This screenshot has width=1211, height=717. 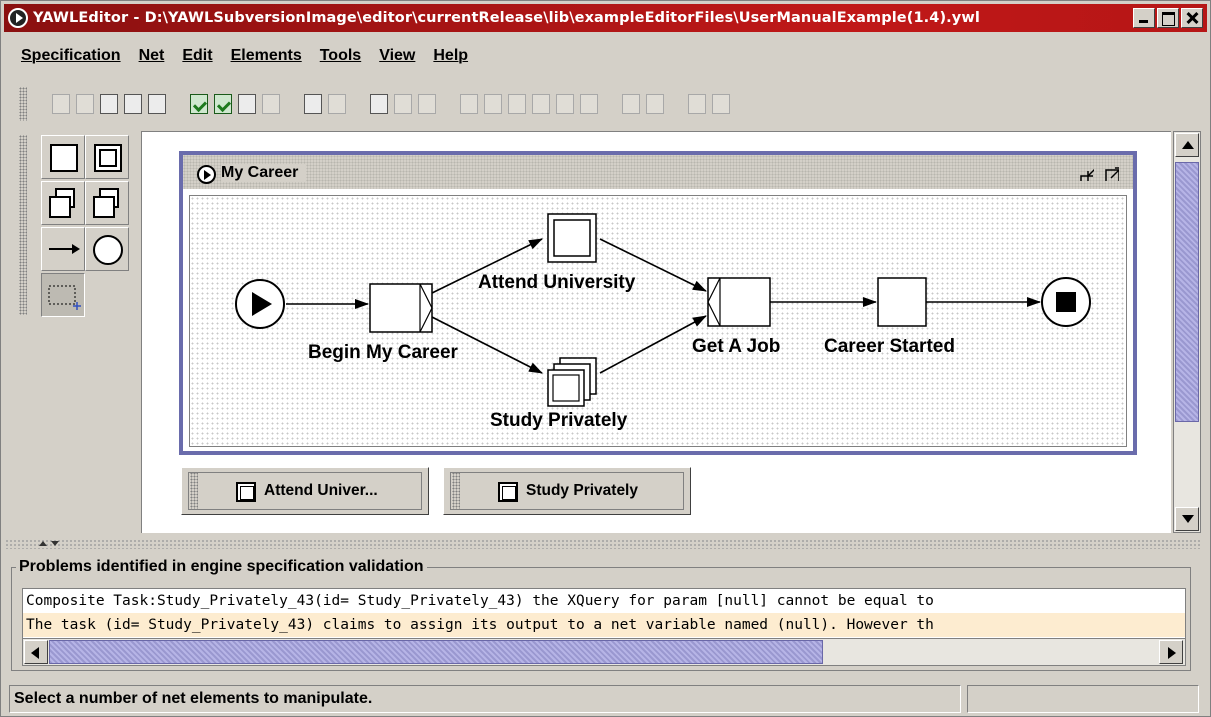 What do you see at coordinates (52, 544) in the screenshot?
I see `splitter-arrows-icon` at bounding box center [52, 544].